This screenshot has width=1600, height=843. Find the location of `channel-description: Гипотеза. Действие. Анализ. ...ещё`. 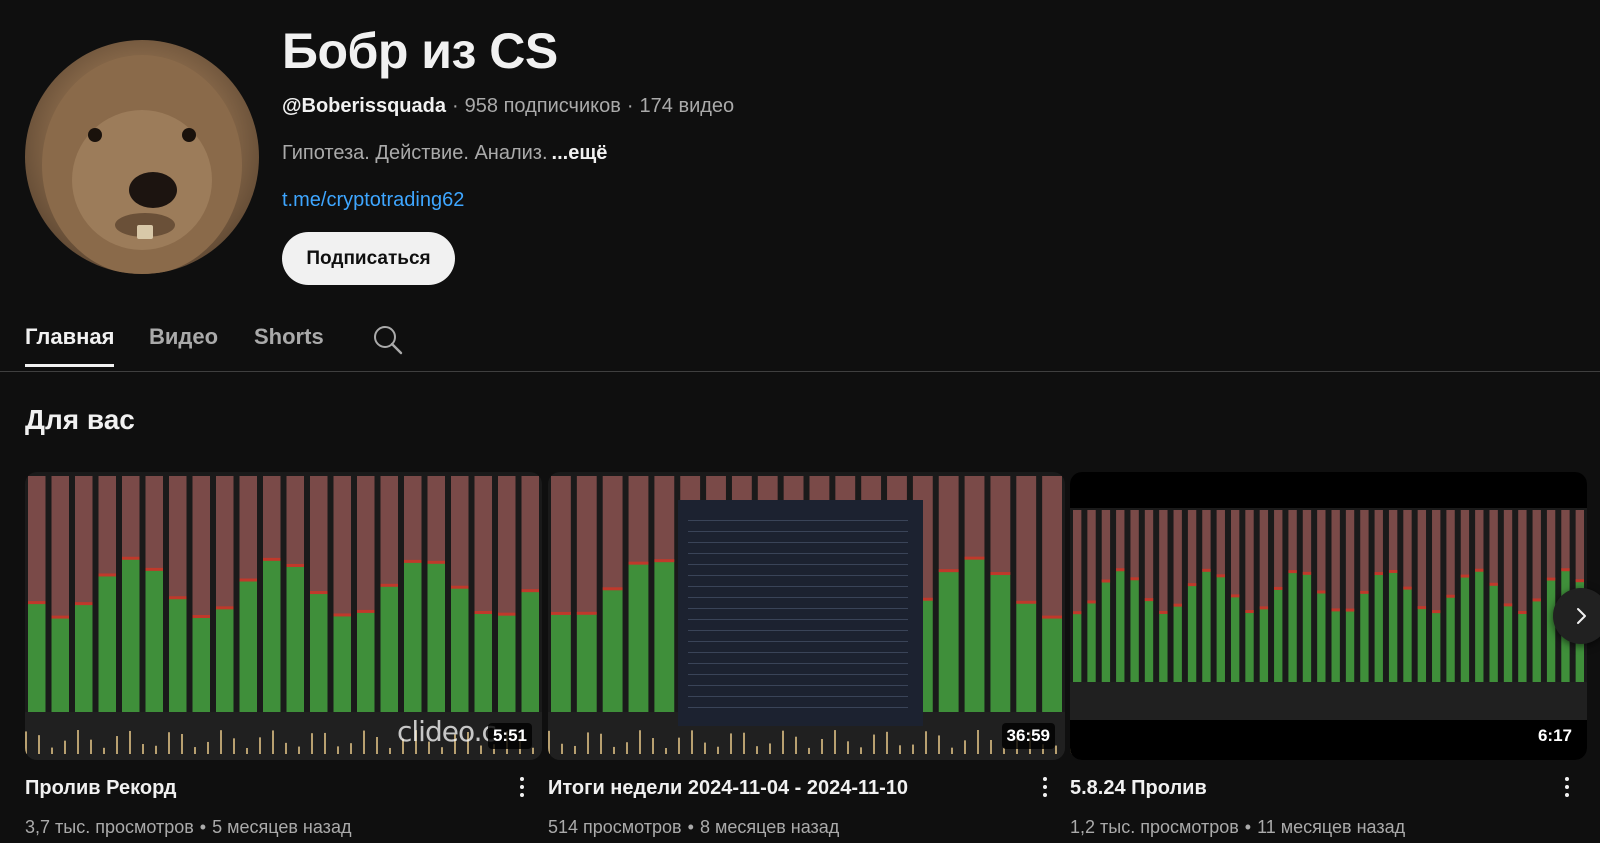

channel-description: Гипотеза. Действие. Анализ. ...ещё is located at coordinates (444, 153).